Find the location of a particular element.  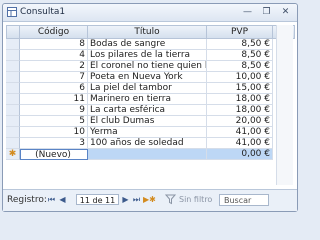

table-row: 6 La piel del tambor 15,00 € is located at coordinates (150, 88).